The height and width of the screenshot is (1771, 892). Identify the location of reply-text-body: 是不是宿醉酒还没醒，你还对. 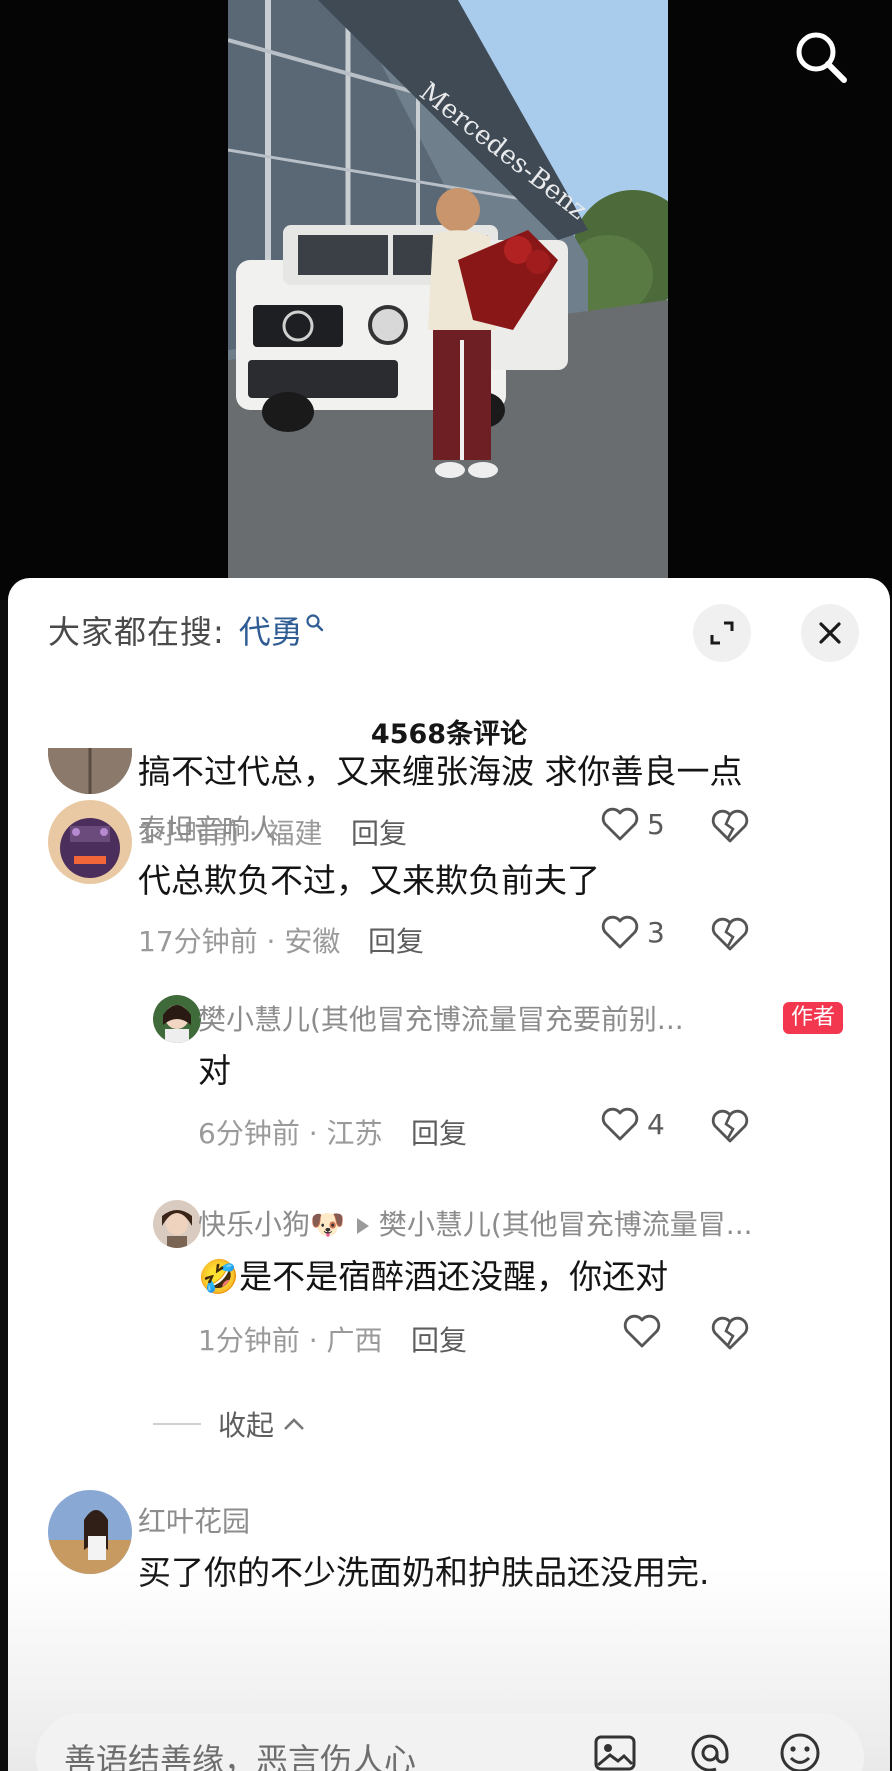
(454, 1276).